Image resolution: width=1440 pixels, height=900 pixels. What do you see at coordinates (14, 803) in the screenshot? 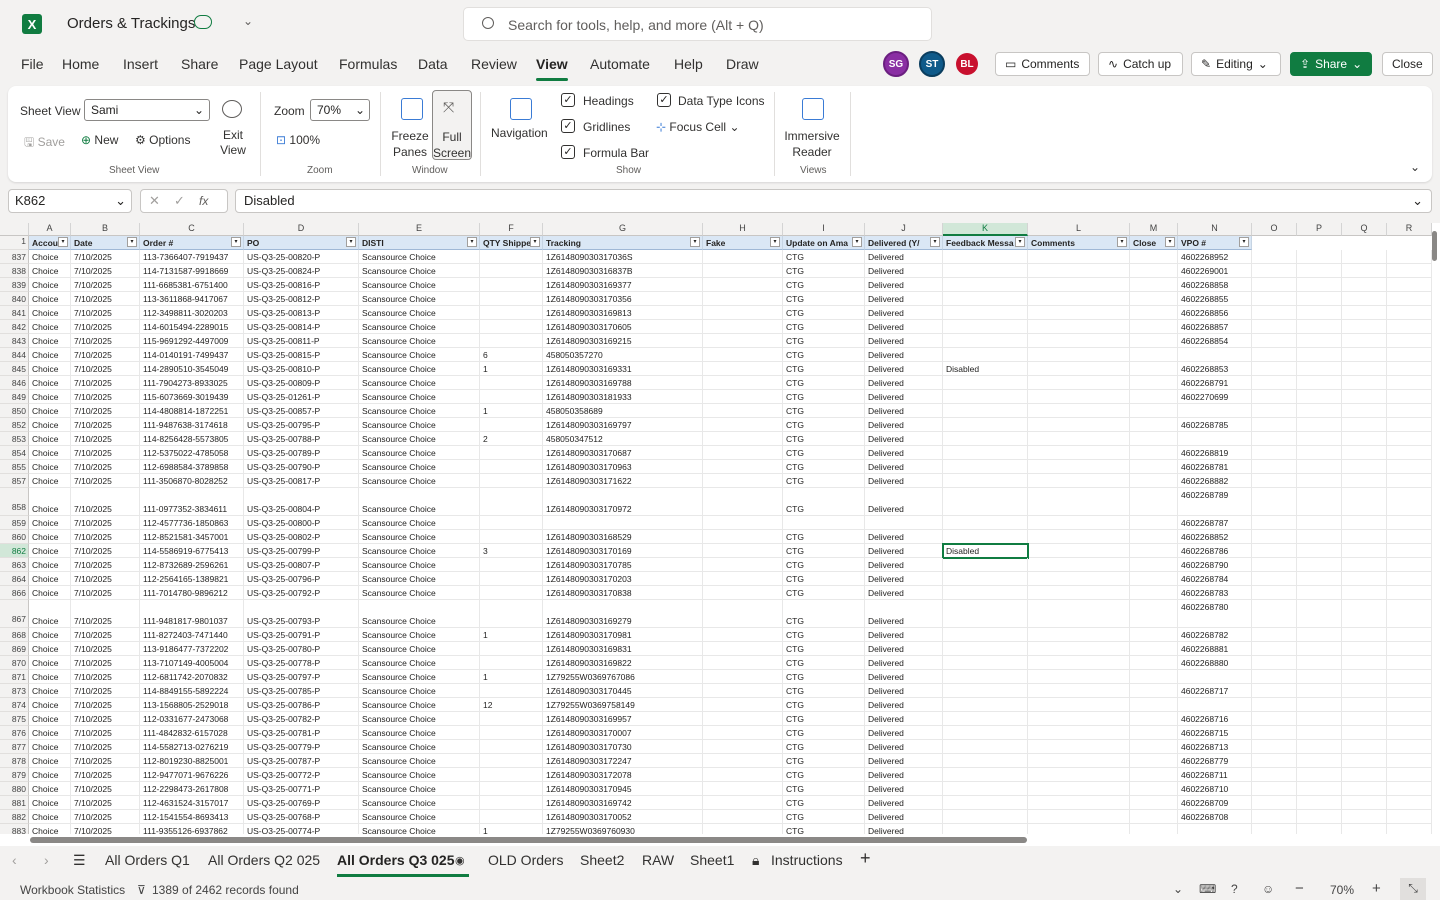
I see `row-number: 881` at bounding box center [14, 803].